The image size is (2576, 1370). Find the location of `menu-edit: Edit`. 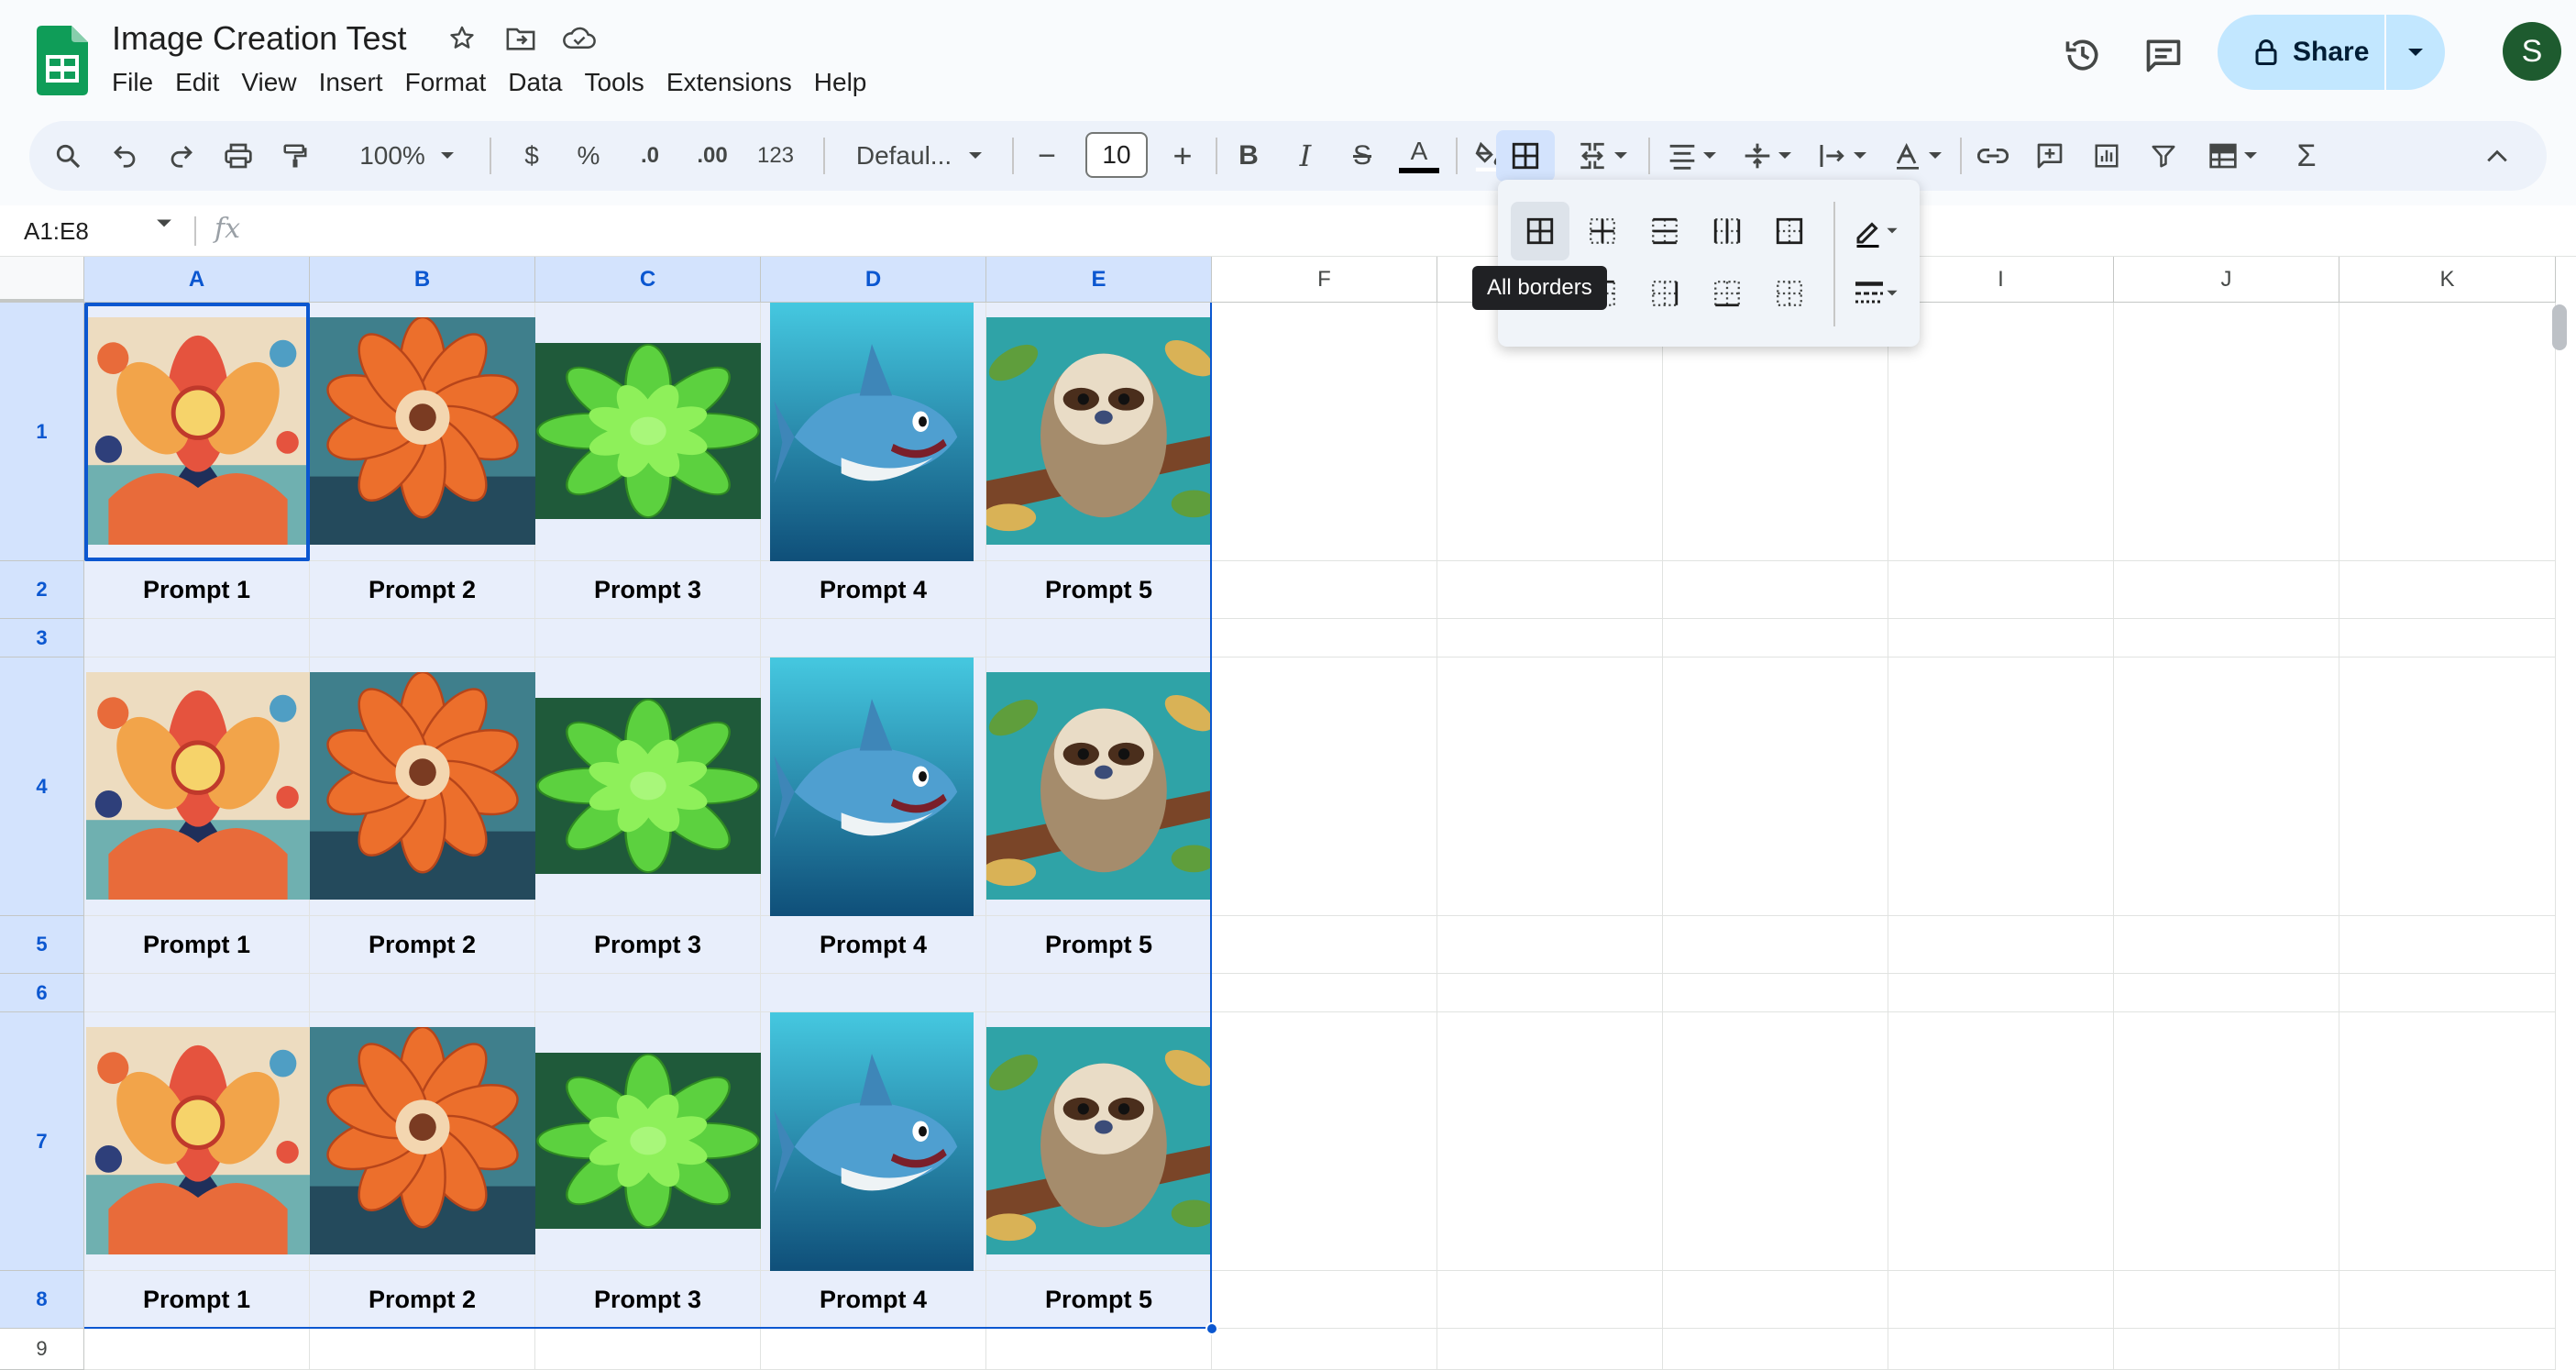

menu-edit: Edit is located at coordinates (197, 82).